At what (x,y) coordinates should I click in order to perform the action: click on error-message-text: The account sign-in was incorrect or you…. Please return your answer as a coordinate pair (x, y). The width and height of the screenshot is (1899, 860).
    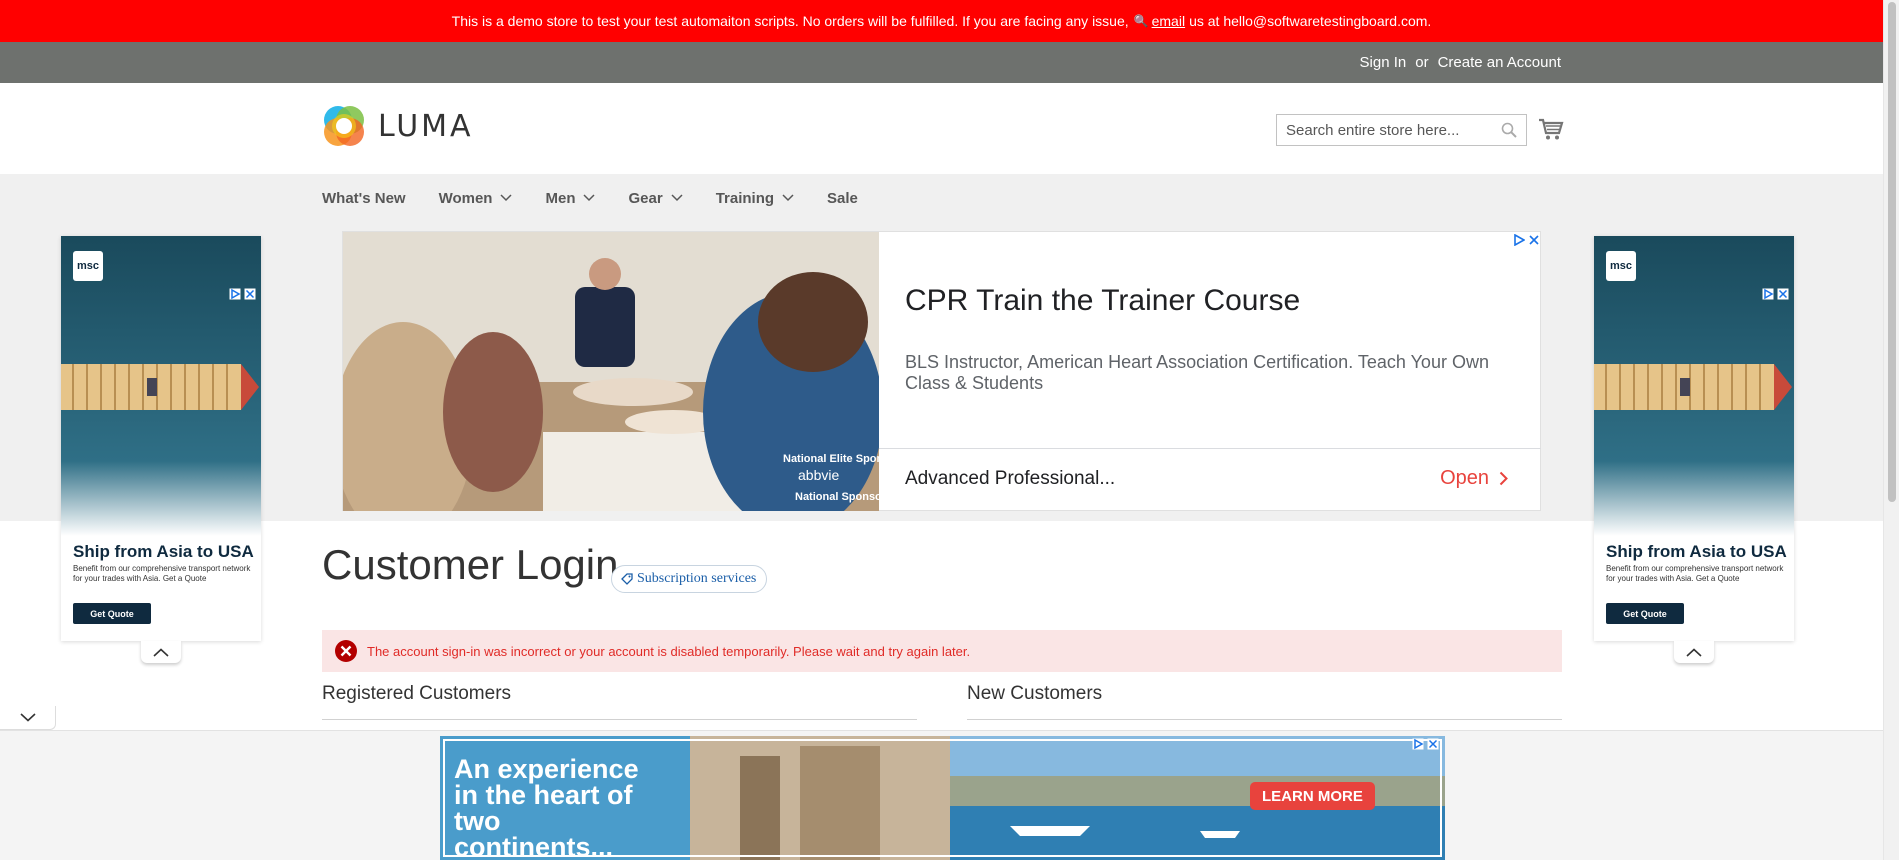
    Looking at the image, I should click on (669, 651).